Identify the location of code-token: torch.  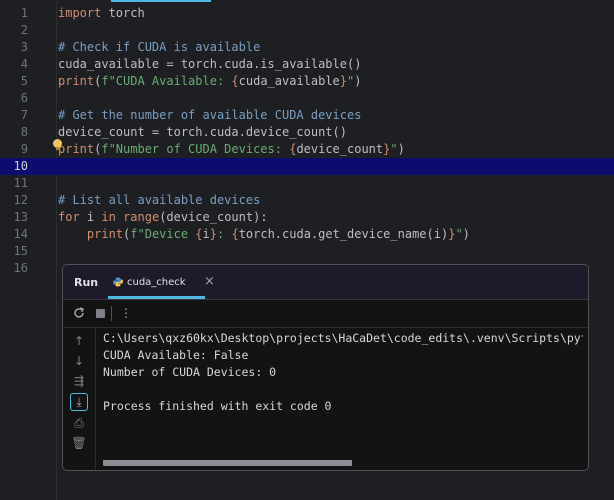
(123, 13).